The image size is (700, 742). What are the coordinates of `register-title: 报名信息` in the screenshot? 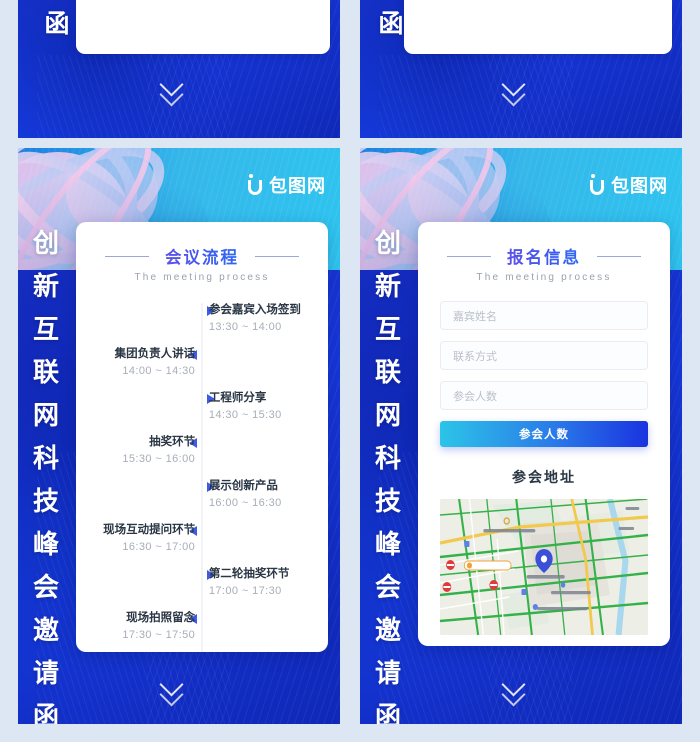 It's located at (544, 256).